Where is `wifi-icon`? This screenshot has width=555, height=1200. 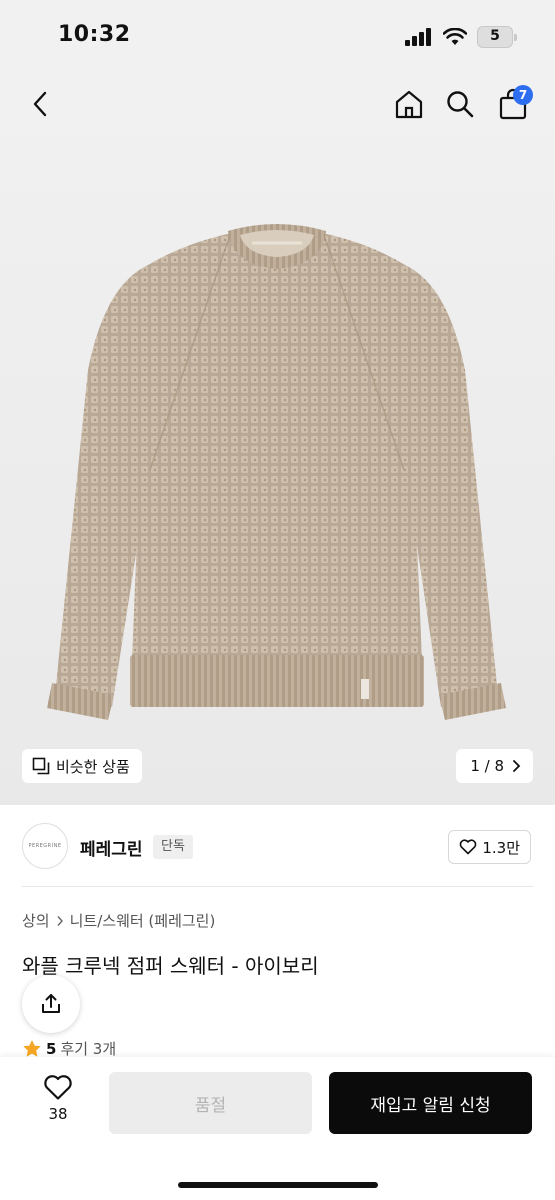
wifi-icon is located at coordinates (455, 36).